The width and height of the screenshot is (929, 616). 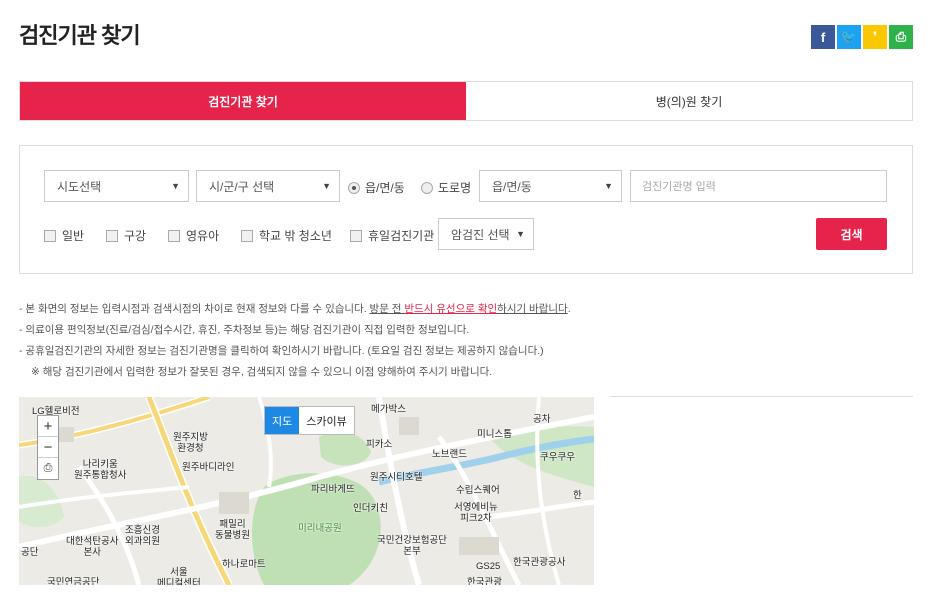 I want to click on sido-select: 시도선택 ▼, so click(x=116, y=186).